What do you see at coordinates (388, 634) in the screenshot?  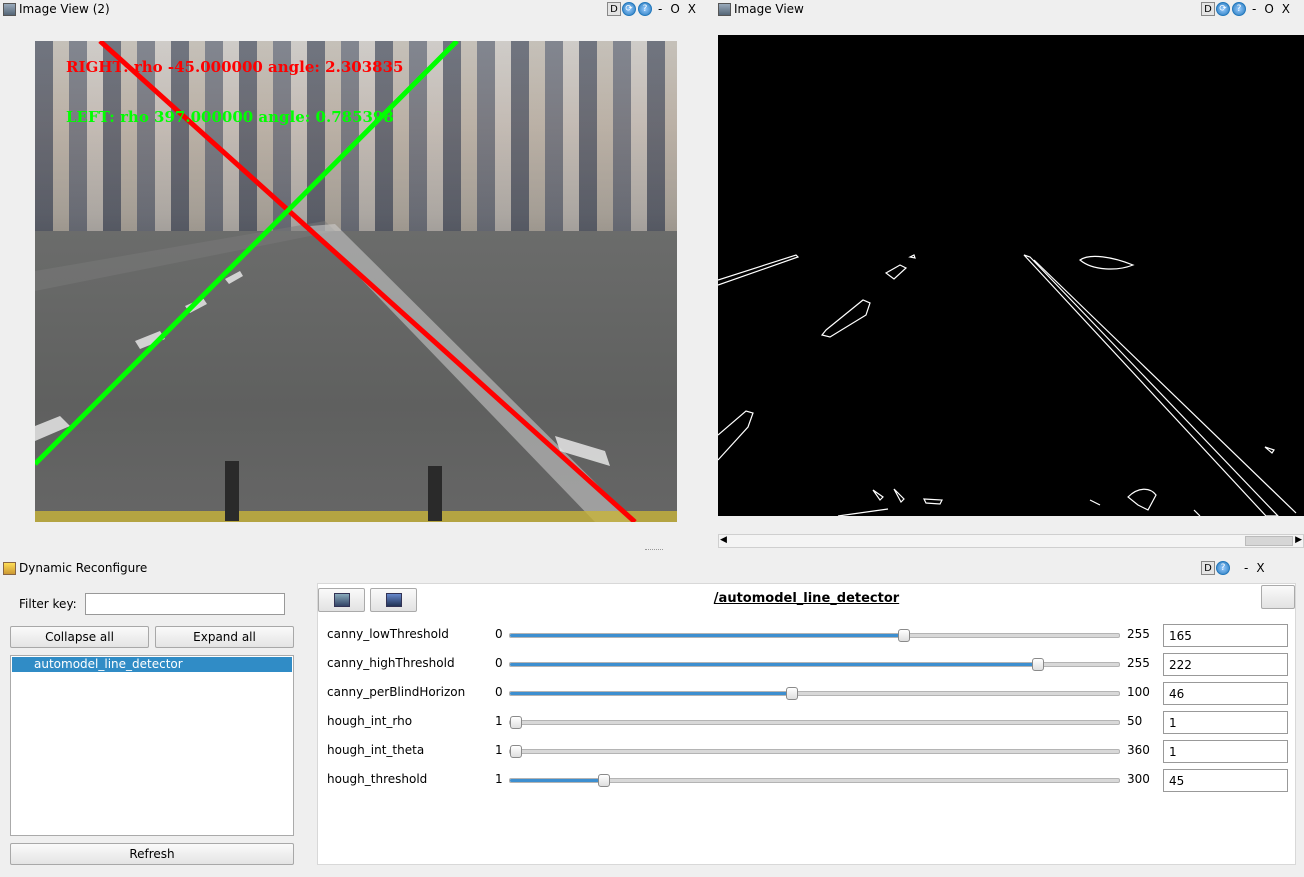 I see `param-name: canny_lowThreshold` at bounding box center [388, 634].